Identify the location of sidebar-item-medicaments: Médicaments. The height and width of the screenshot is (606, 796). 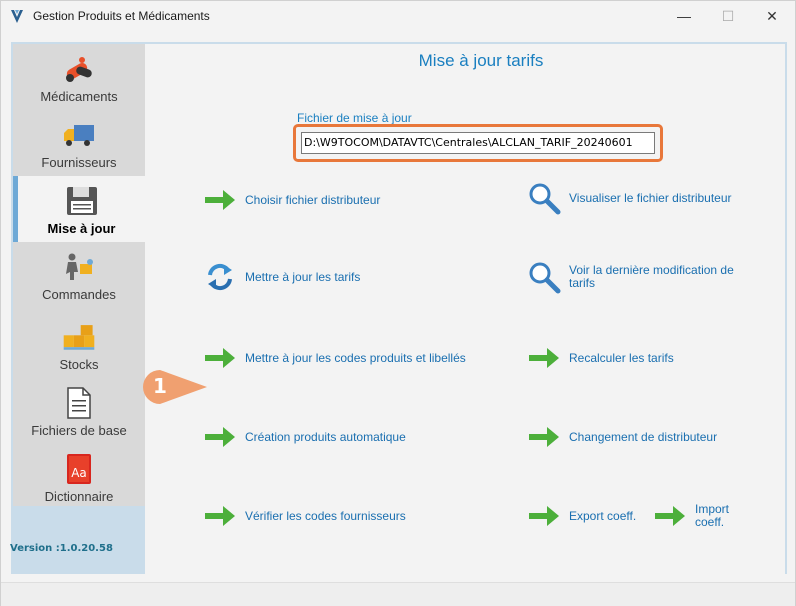
(79, 77).